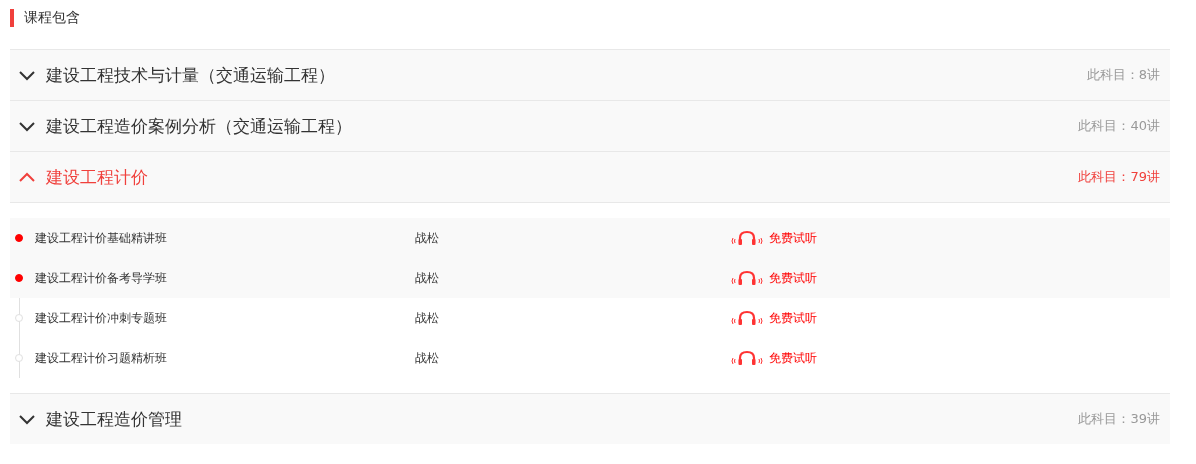 This screenshot has width=1196, height=464. What do you see at coordinates (114, 419) in the screenshot?
I see `subject-title: 建设工程造价管理` at bounding box center [114, 419].